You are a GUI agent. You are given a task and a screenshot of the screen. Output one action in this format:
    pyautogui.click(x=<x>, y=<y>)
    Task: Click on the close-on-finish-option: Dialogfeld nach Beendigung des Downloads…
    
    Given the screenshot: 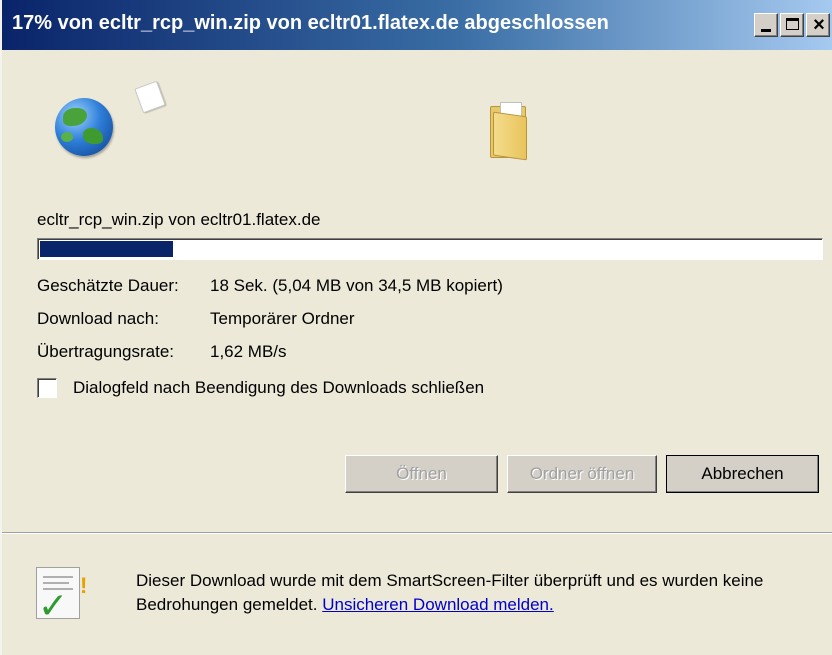 What is the action you would take?
    pyautogui.click(x=260, y=388)
    